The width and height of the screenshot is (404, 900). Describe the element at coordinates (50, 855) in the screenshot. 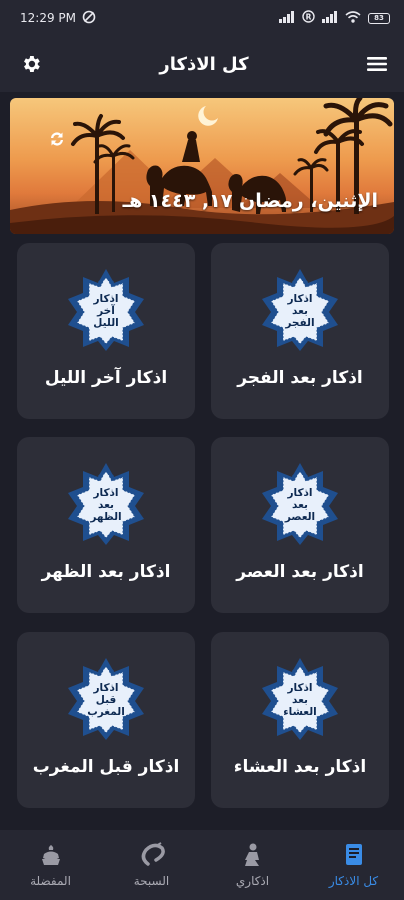

I see `favorites-icon` at that location.